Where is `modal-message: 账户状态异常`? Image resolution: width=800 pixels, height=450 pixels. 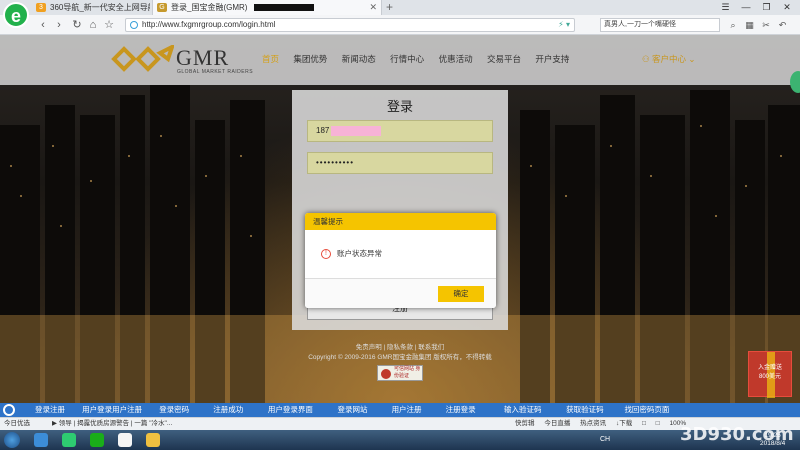 modal-message: 账户状态异常 is located at coordinates (359, 253).